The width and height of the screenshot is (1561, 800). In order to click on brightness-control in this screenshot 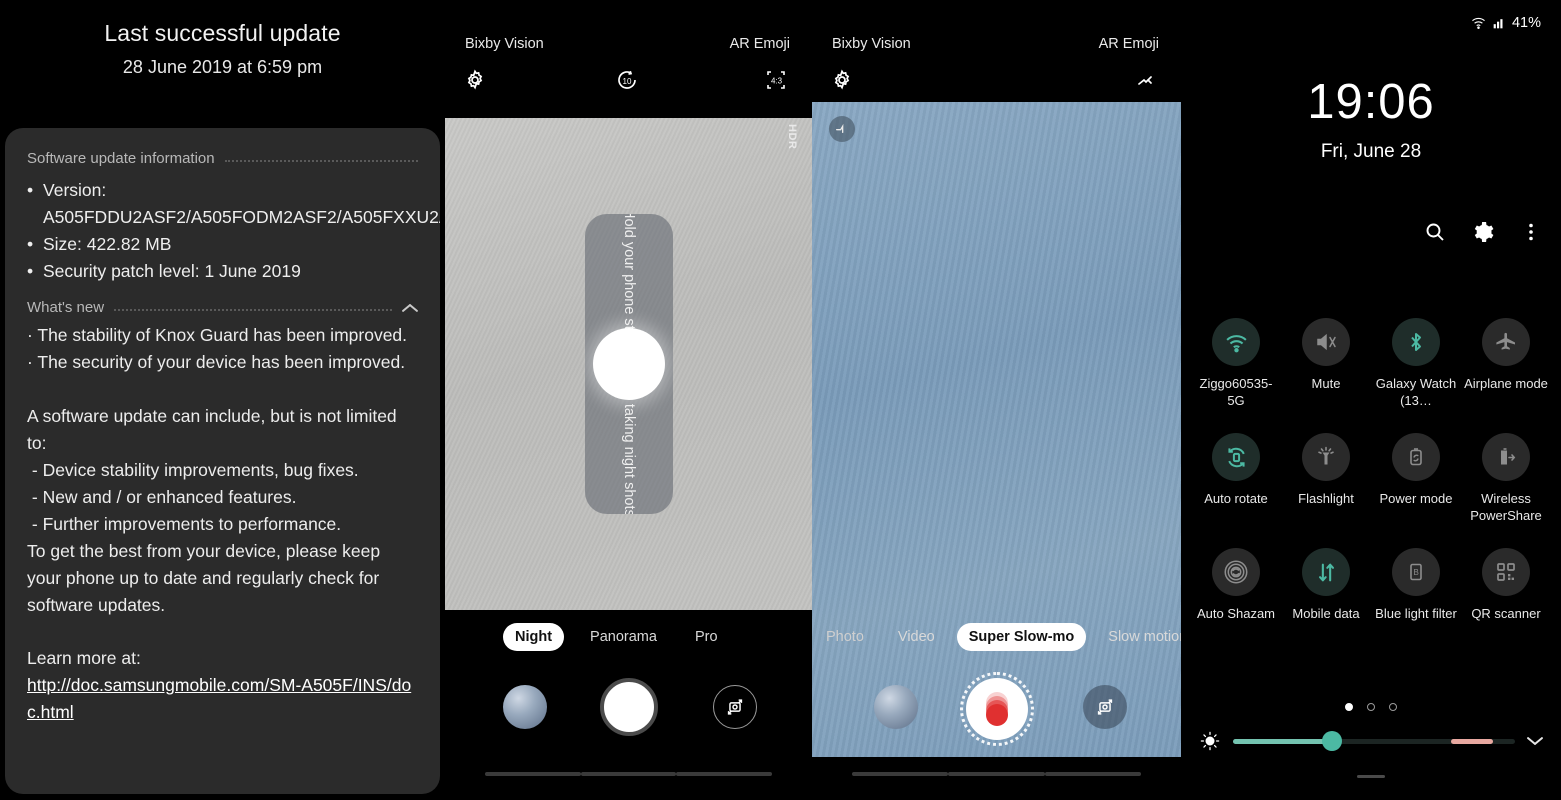, I will do `click(1373, 741)`.